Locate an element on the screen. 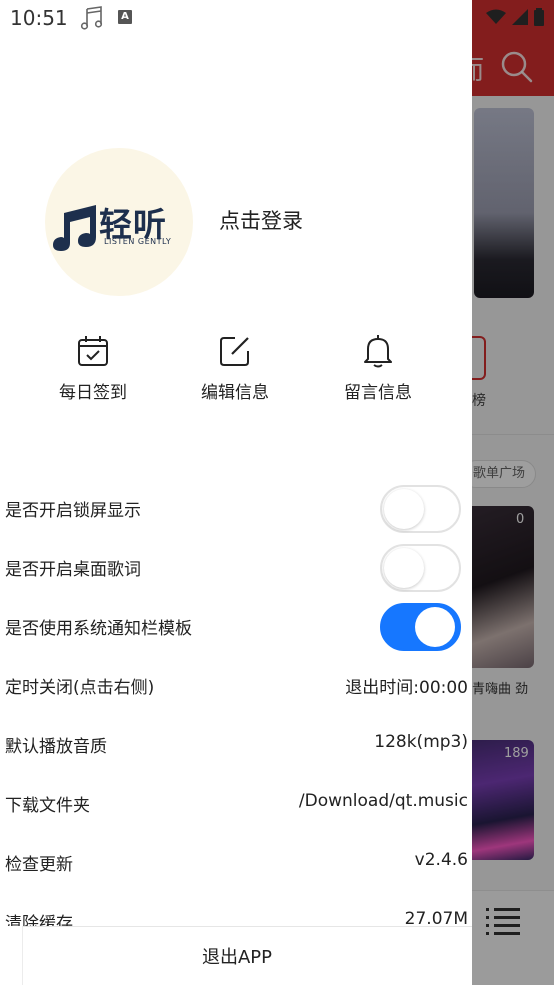  audio-quality-value: 128k(mp3) is located at coordinates (421, 742).